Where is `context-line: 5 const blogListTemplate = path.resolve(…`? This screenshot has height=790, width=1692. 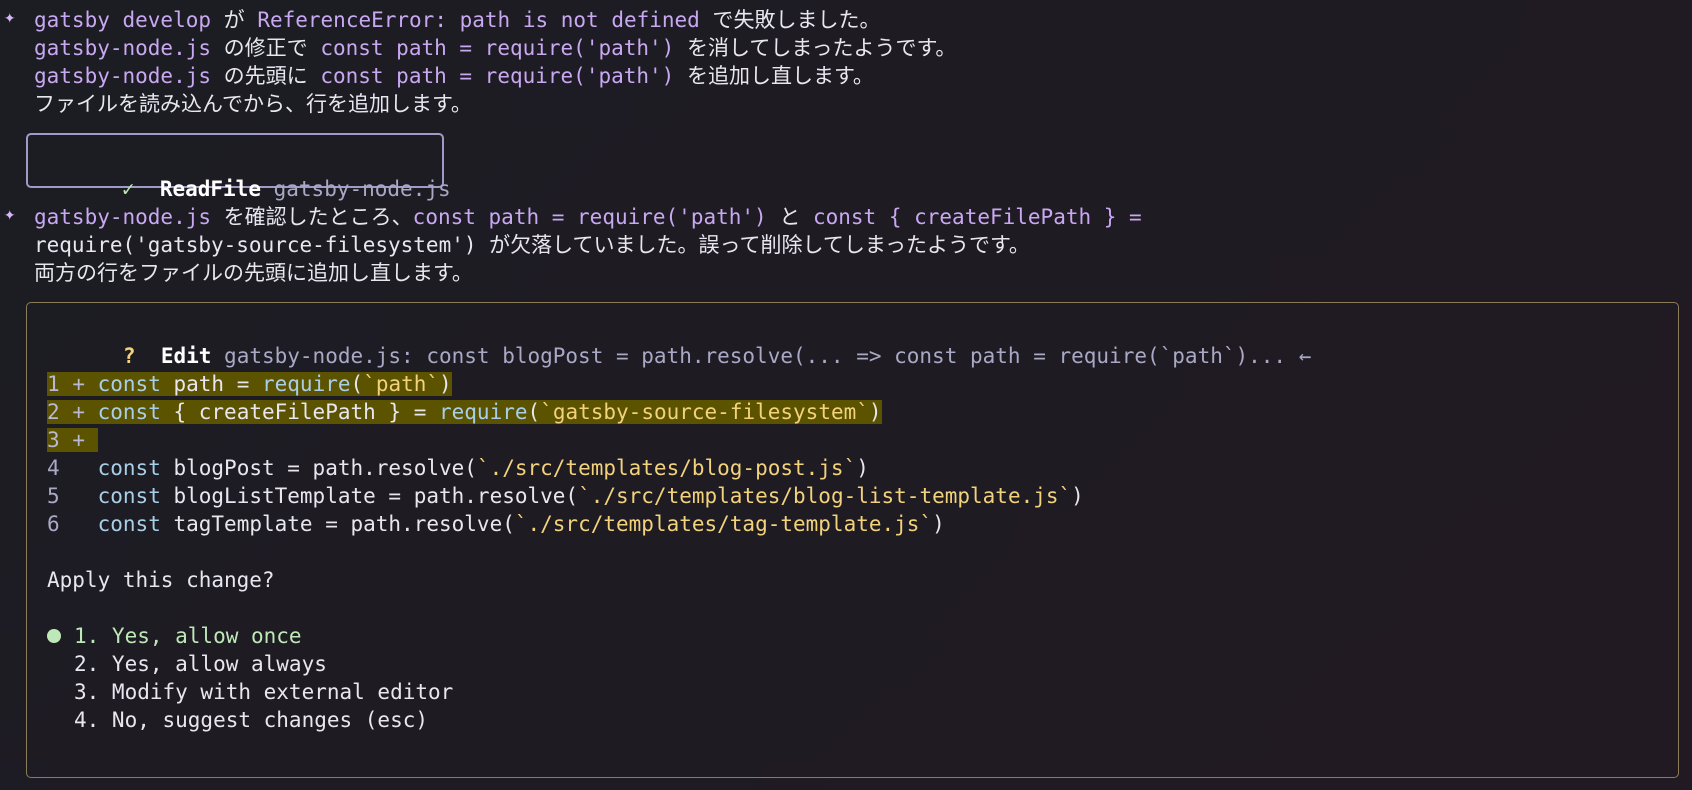 context-line: 5 const blogListTemplate = path.resolve(… is located at coordinates (565, 496).